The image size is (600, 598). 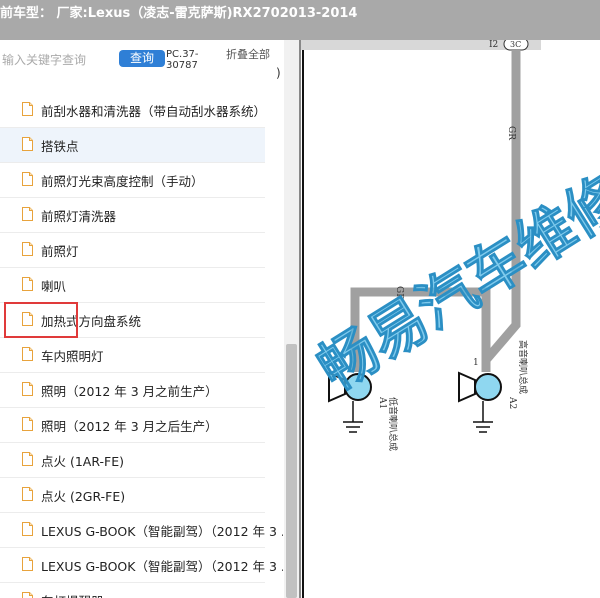 What do you see at coordinates (511, 133) in the screenshot?
I see `wire-label-top: GR` at bounding box center [511, 133].